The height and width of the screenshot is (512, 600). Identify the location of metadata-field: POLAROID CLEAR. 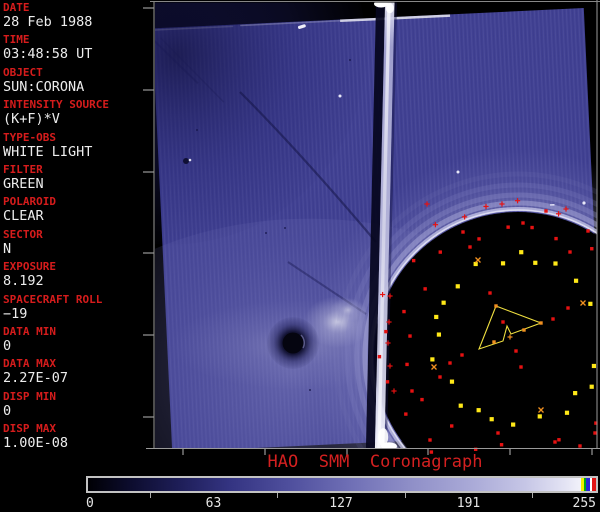
(76, 212).